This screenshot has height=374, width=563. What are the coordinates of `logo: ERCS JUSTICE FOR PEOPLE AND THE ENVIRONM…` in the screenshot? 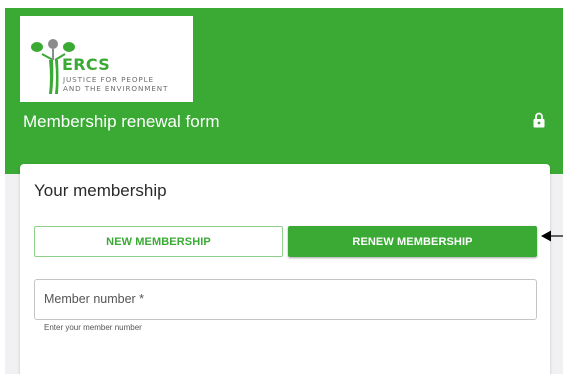 It's located at (106, 59).